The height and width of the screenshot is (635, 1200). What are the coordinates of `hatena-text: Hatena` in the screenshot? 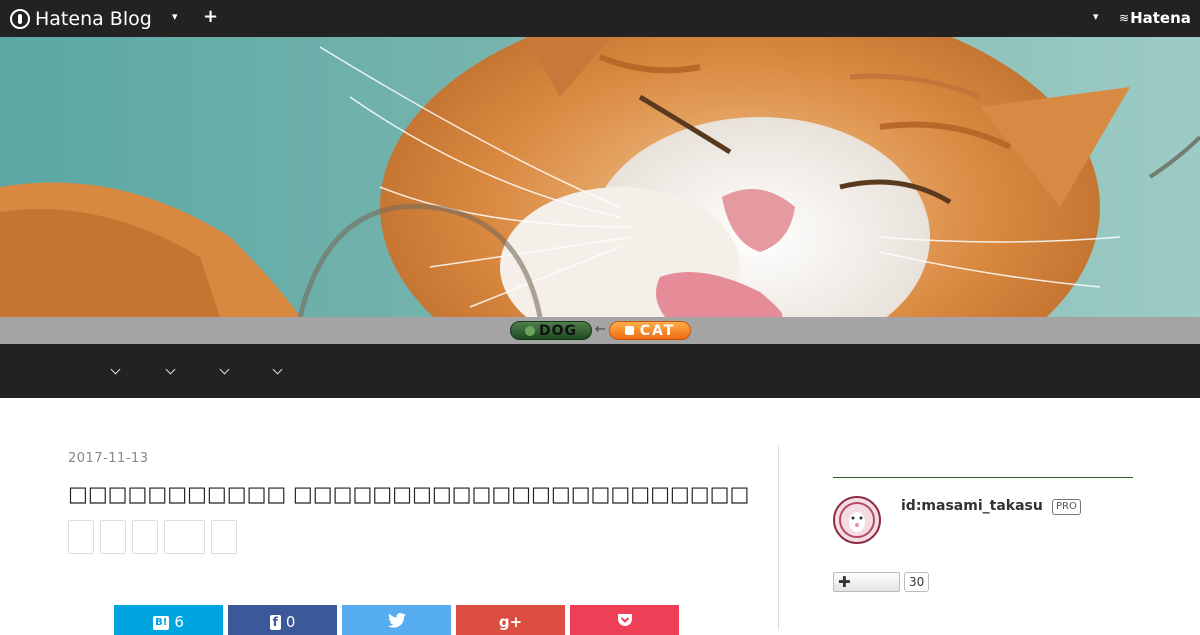 It's located at (1160, 18).